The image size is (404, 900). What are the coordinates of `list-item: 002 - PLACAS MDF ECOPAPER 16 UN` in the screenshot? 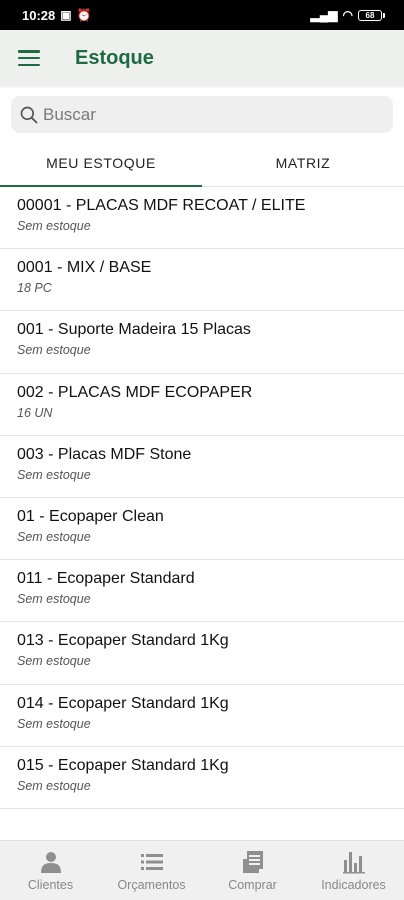 It's located at (202, 405).